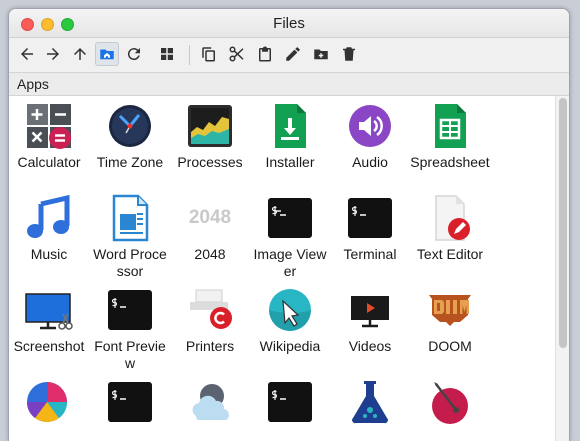 The image size is (580, 441). I want to click on app-time-zone: Time Zone, so click(130, 136).